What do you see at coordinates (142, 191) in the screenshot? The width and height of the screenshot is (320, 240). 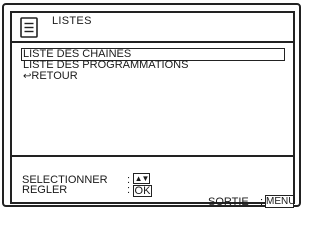 I see `ok-key-icon: OK` at bounding box center [142, 191].